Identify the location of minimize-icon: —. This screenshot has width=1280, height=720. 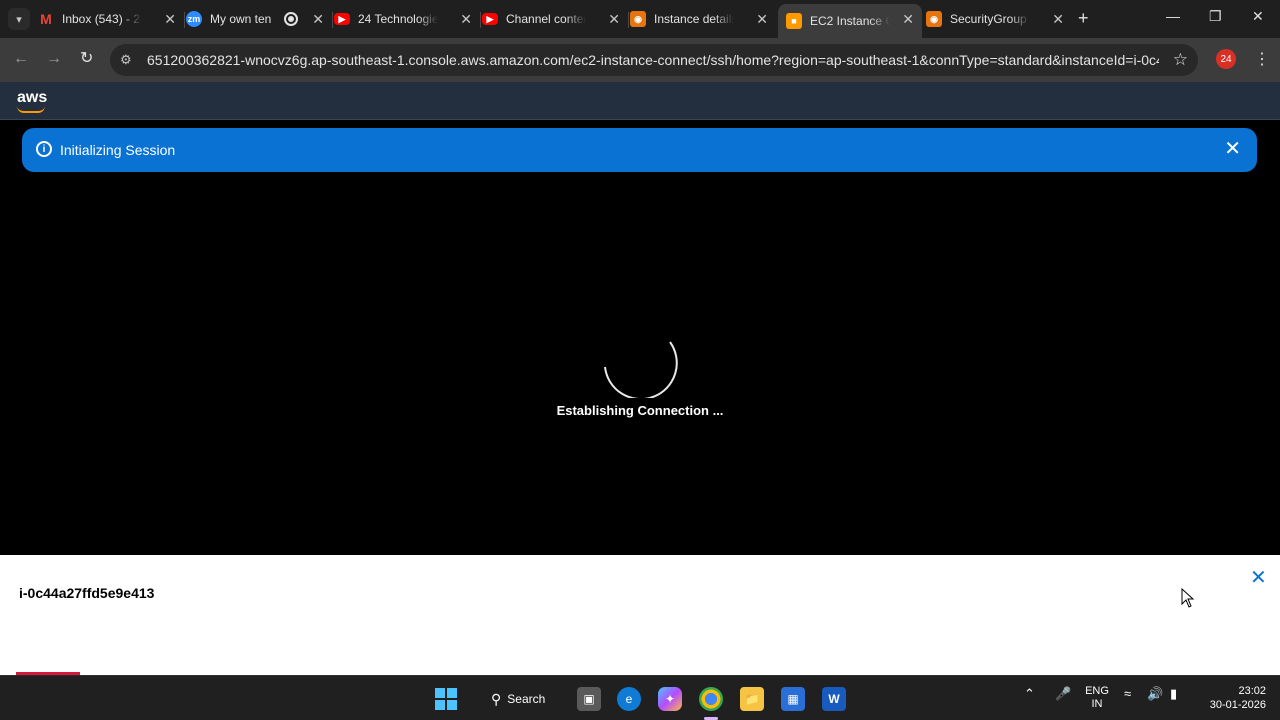
(1173, 16).